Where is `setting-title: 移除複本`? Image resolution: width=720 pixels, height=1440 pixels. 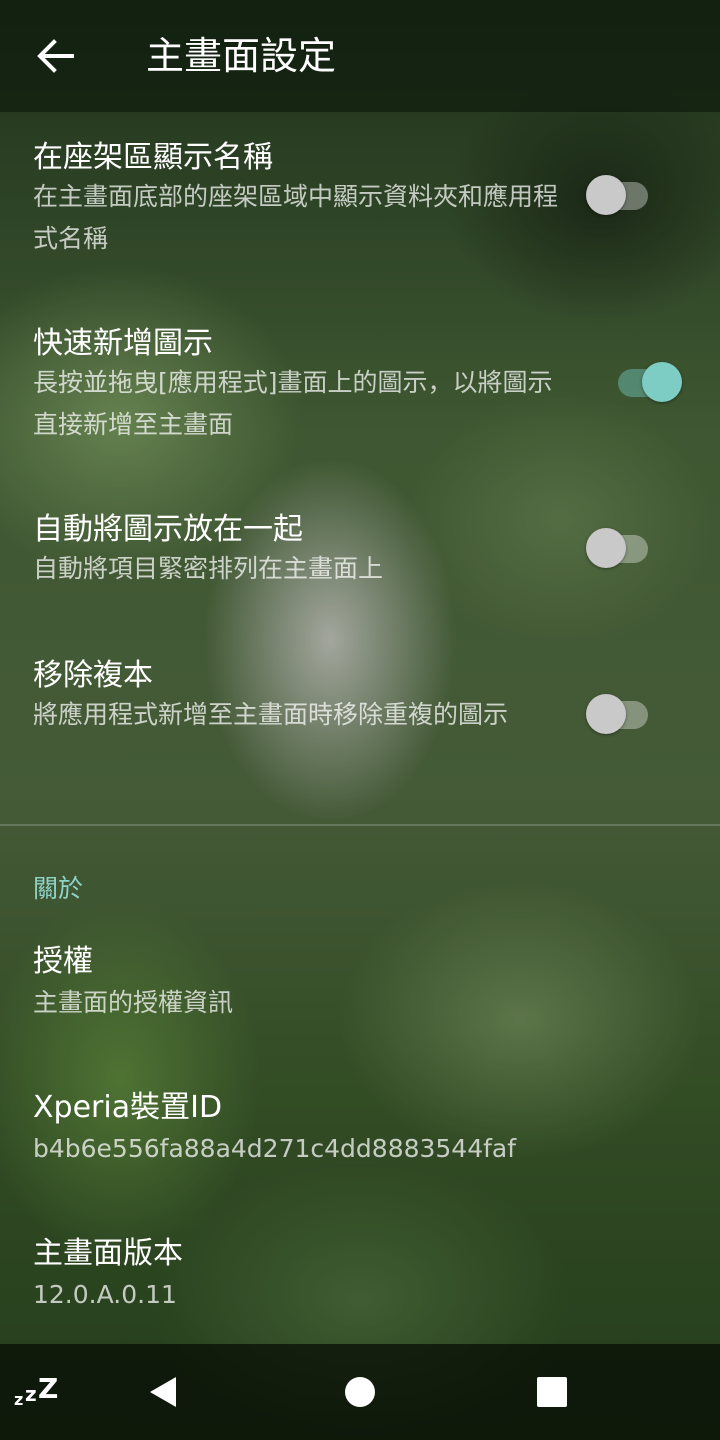
setting-title: 移除複本 is located at coordinates (93, 675).